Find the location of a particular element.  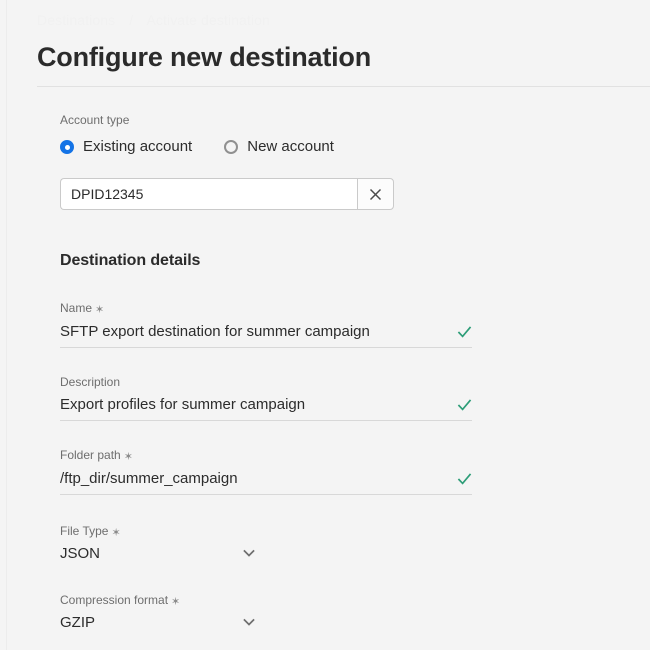

field-name-label: Name ✶ is located at coordinates (266, 308).